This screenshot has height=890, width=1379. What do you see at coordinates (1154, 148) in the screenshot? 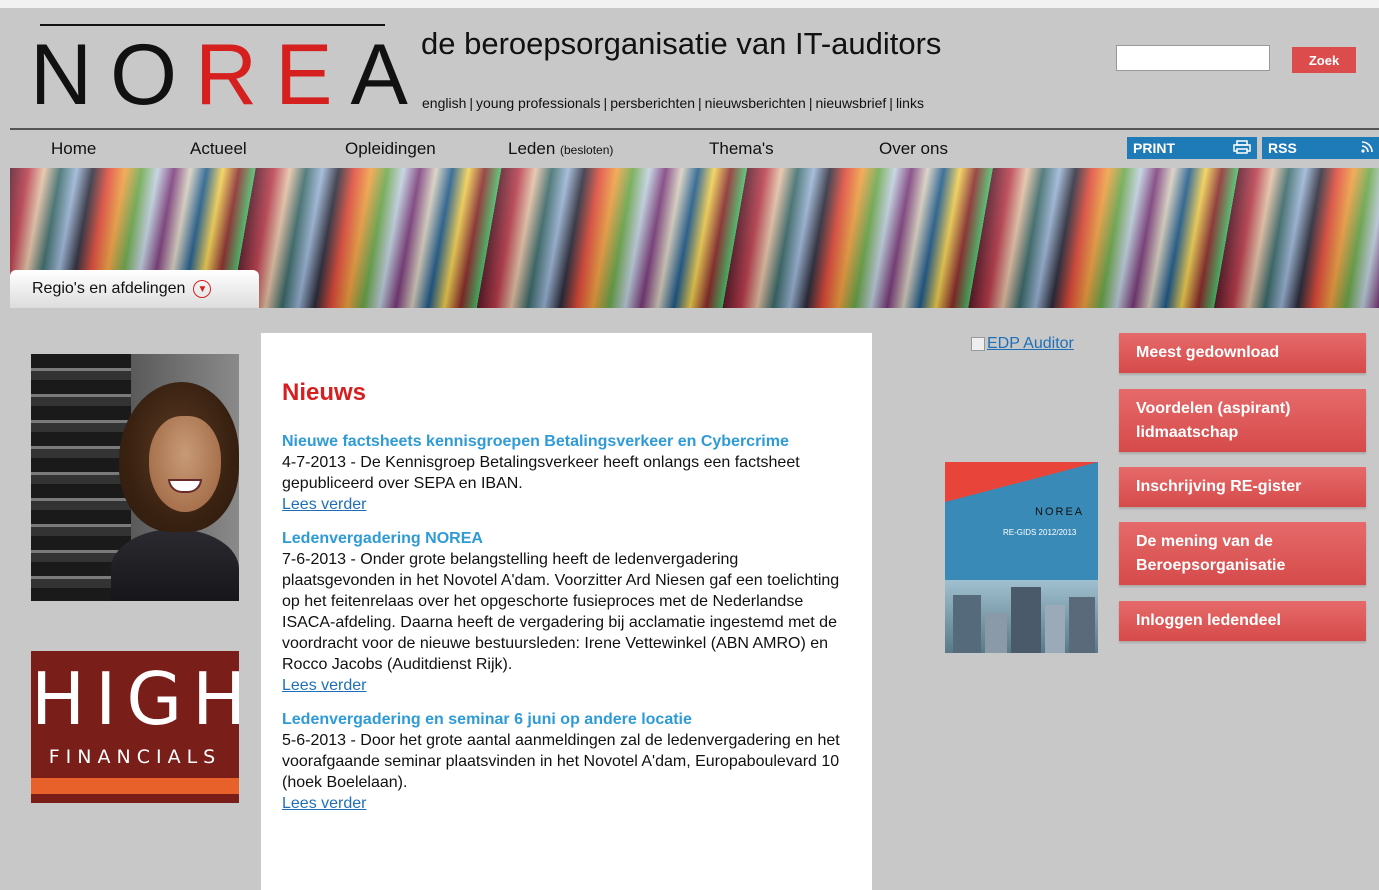
I see `print-label: PRINT` at bounding box center [1154, 148].